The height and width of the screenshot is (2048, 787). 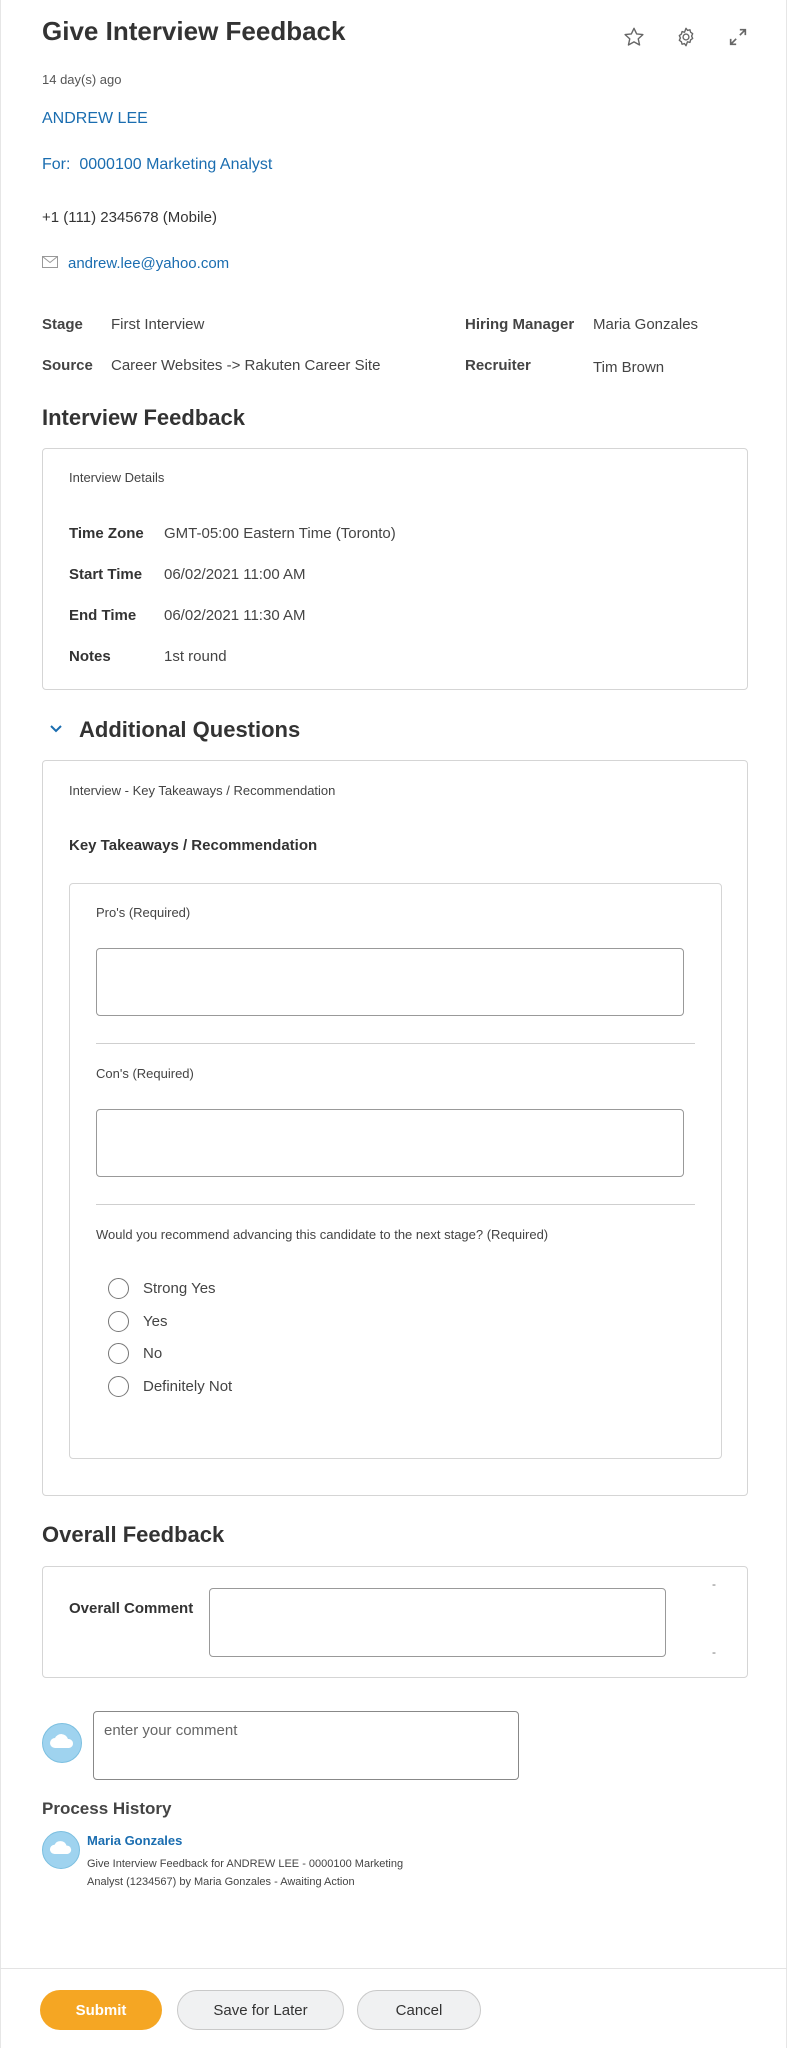 What do you see at coordinates (158, 324) in the screenshot?
I see `stage-value: First Interview` at bounding box center [158, 324].